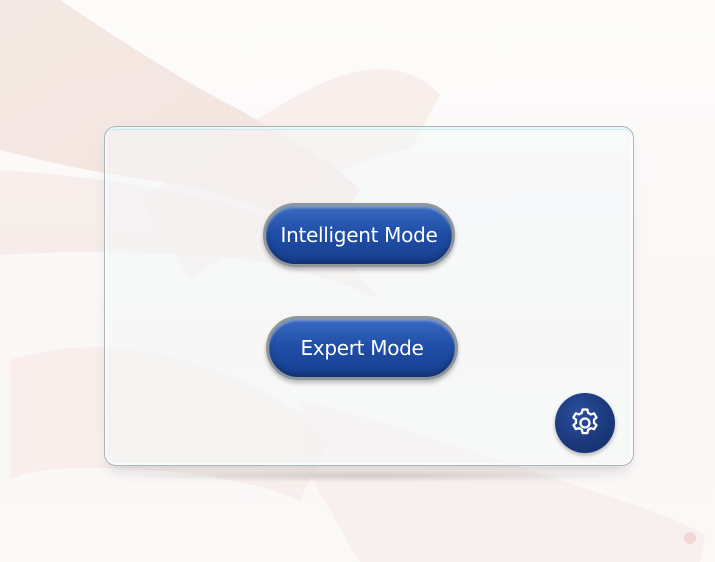 The image size is (715, 562). Describe the element at coordinates (370, 476) in the screenshot. I see `panel-shadow` at that location.